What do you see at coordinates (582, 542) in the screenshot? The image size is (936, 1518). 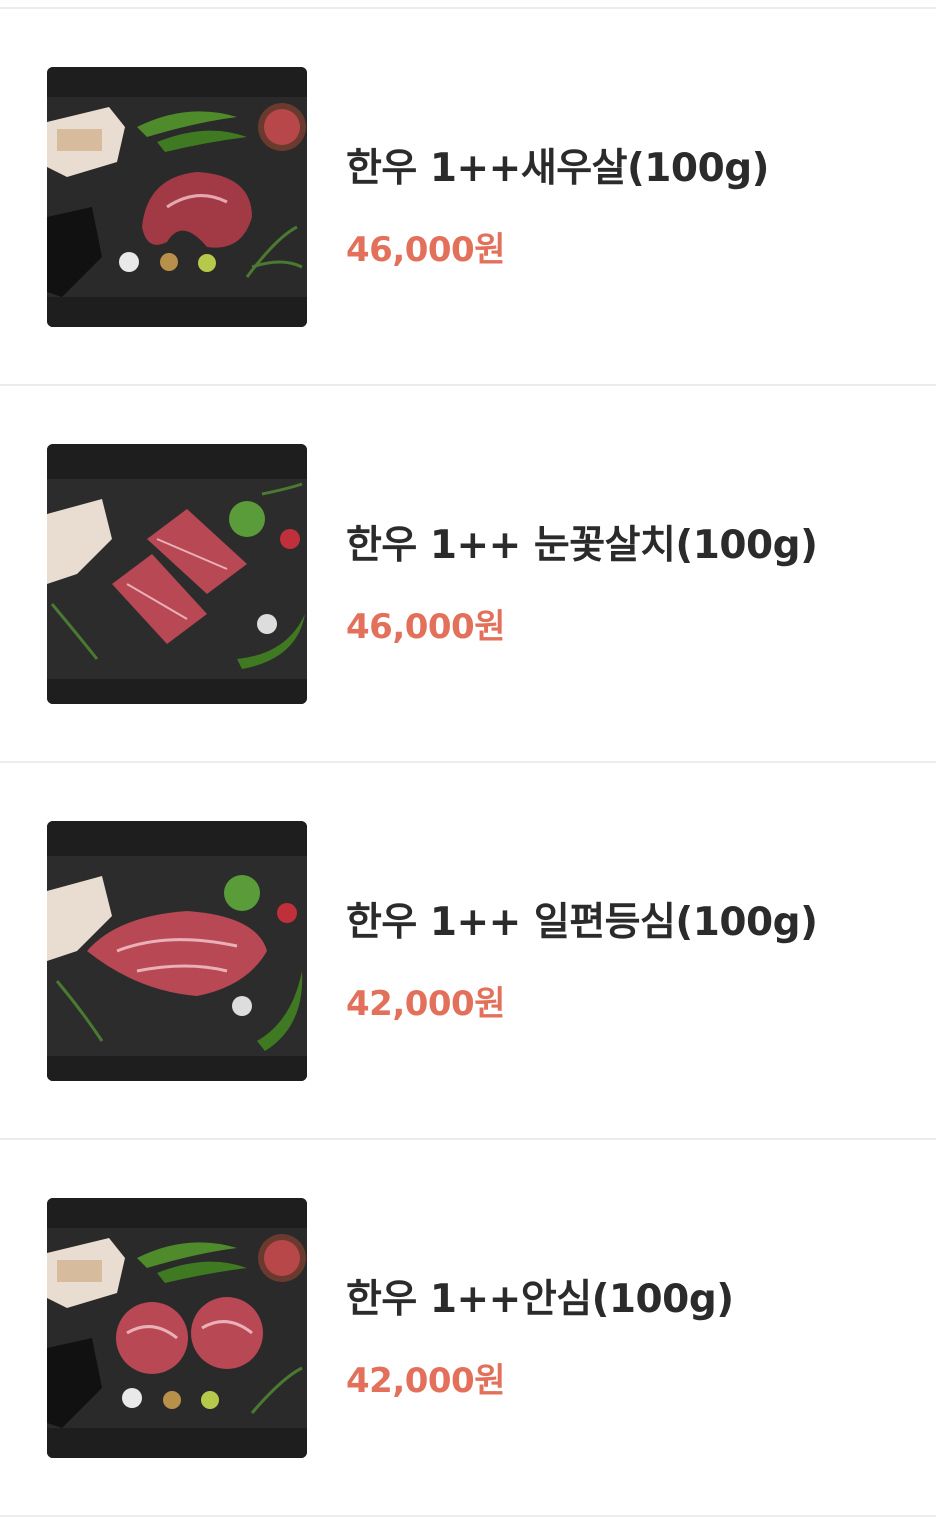 I see `product-name: 한우 1++ 눈꽃살치(100g)` at bounding box center [582, 542].